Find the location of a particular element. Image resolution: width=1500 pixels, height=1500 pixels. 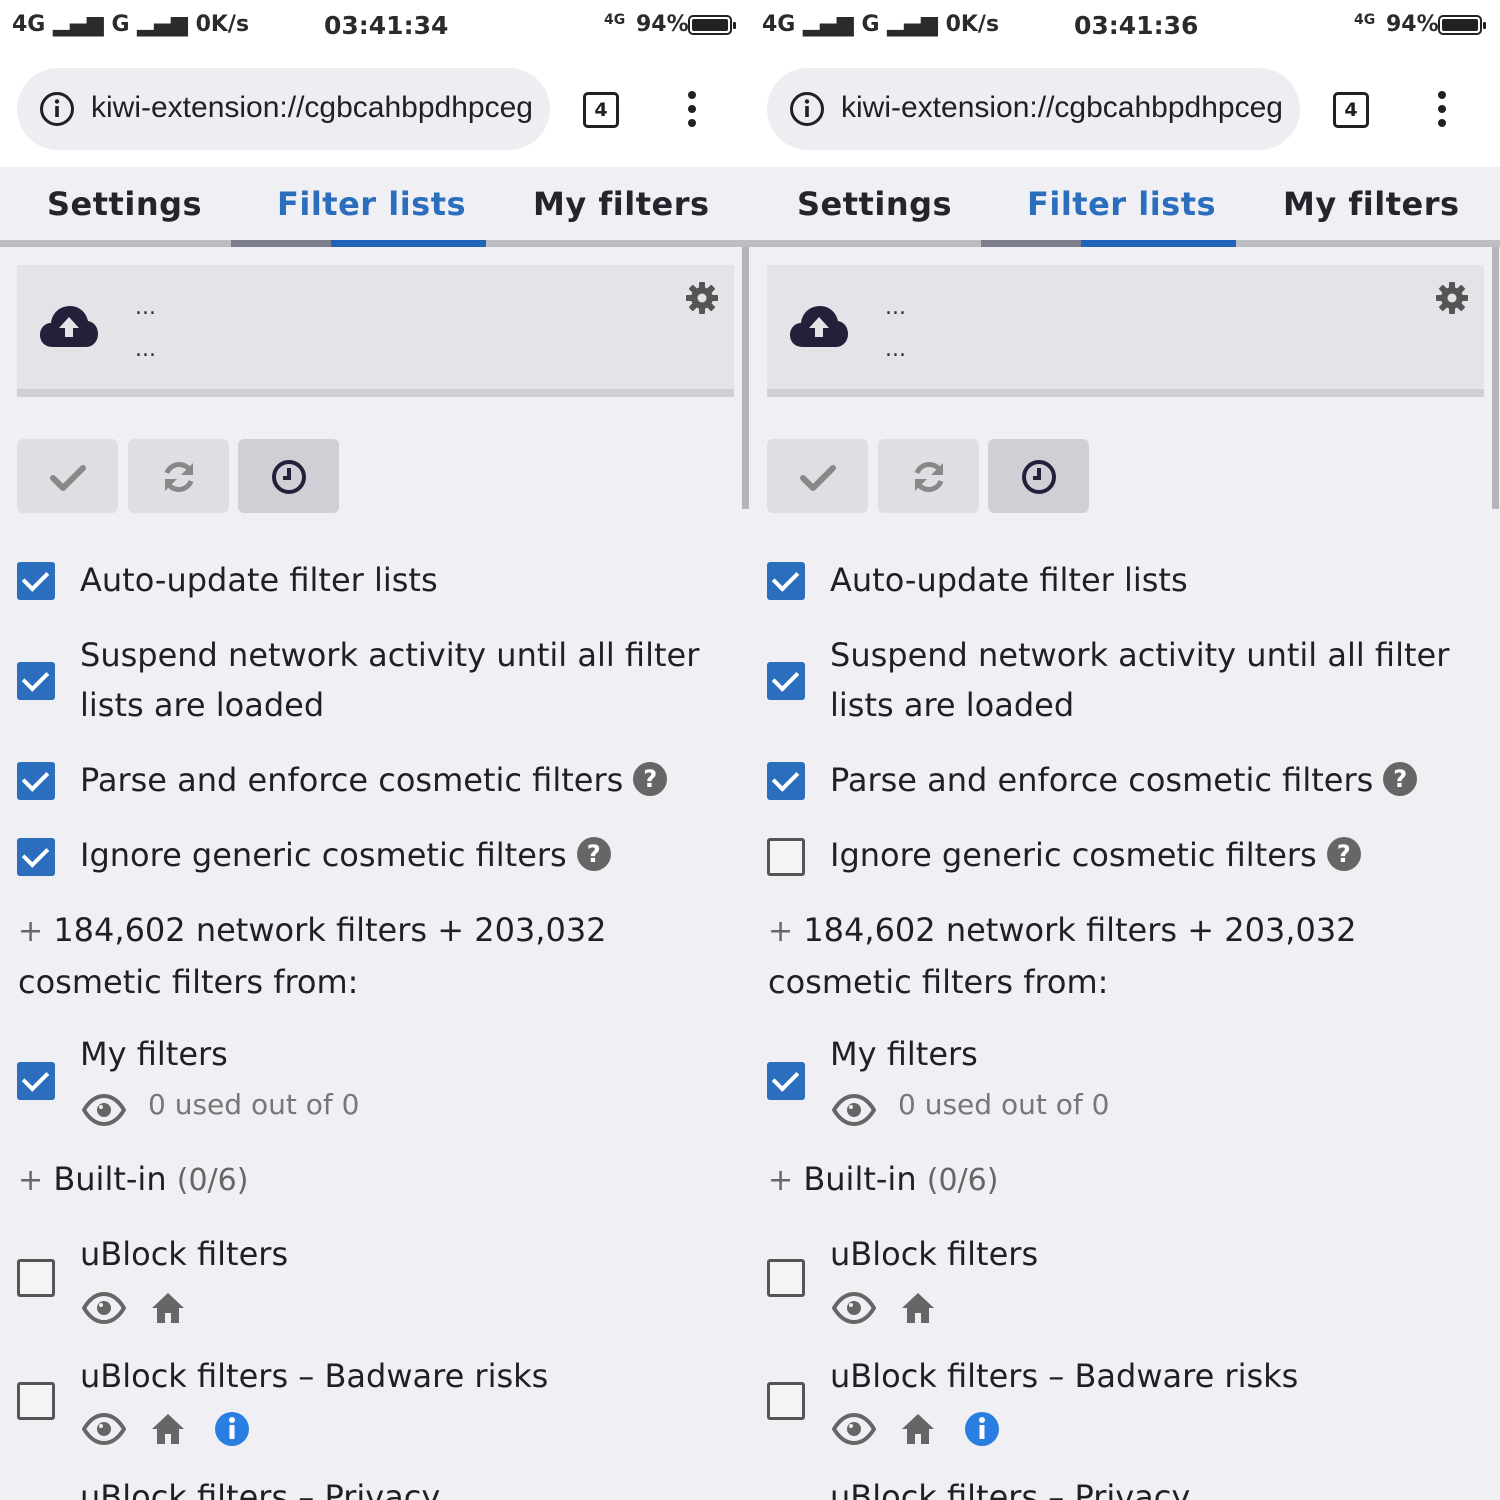

status-bar: 4G ▂▄▆ G ▂▄▆ 0K/s 03:41:36 4G 94% is located at coordinates (1125, 26).